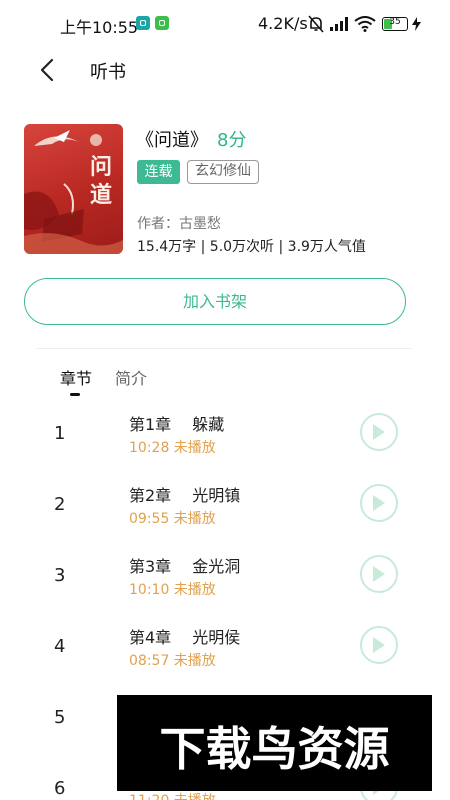  What do you see at coordinates (365, 24) in the screenshot?
I see `wifi-icon` at bounding box center [365, 24].